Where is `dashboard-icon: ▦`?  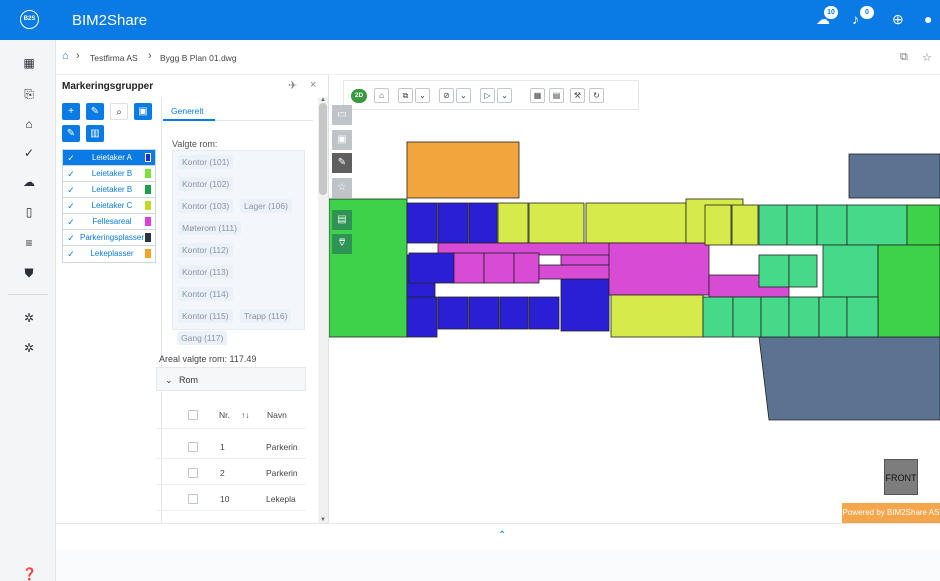
dashboard-icon: ▦ is located at coordinates (29, 63).